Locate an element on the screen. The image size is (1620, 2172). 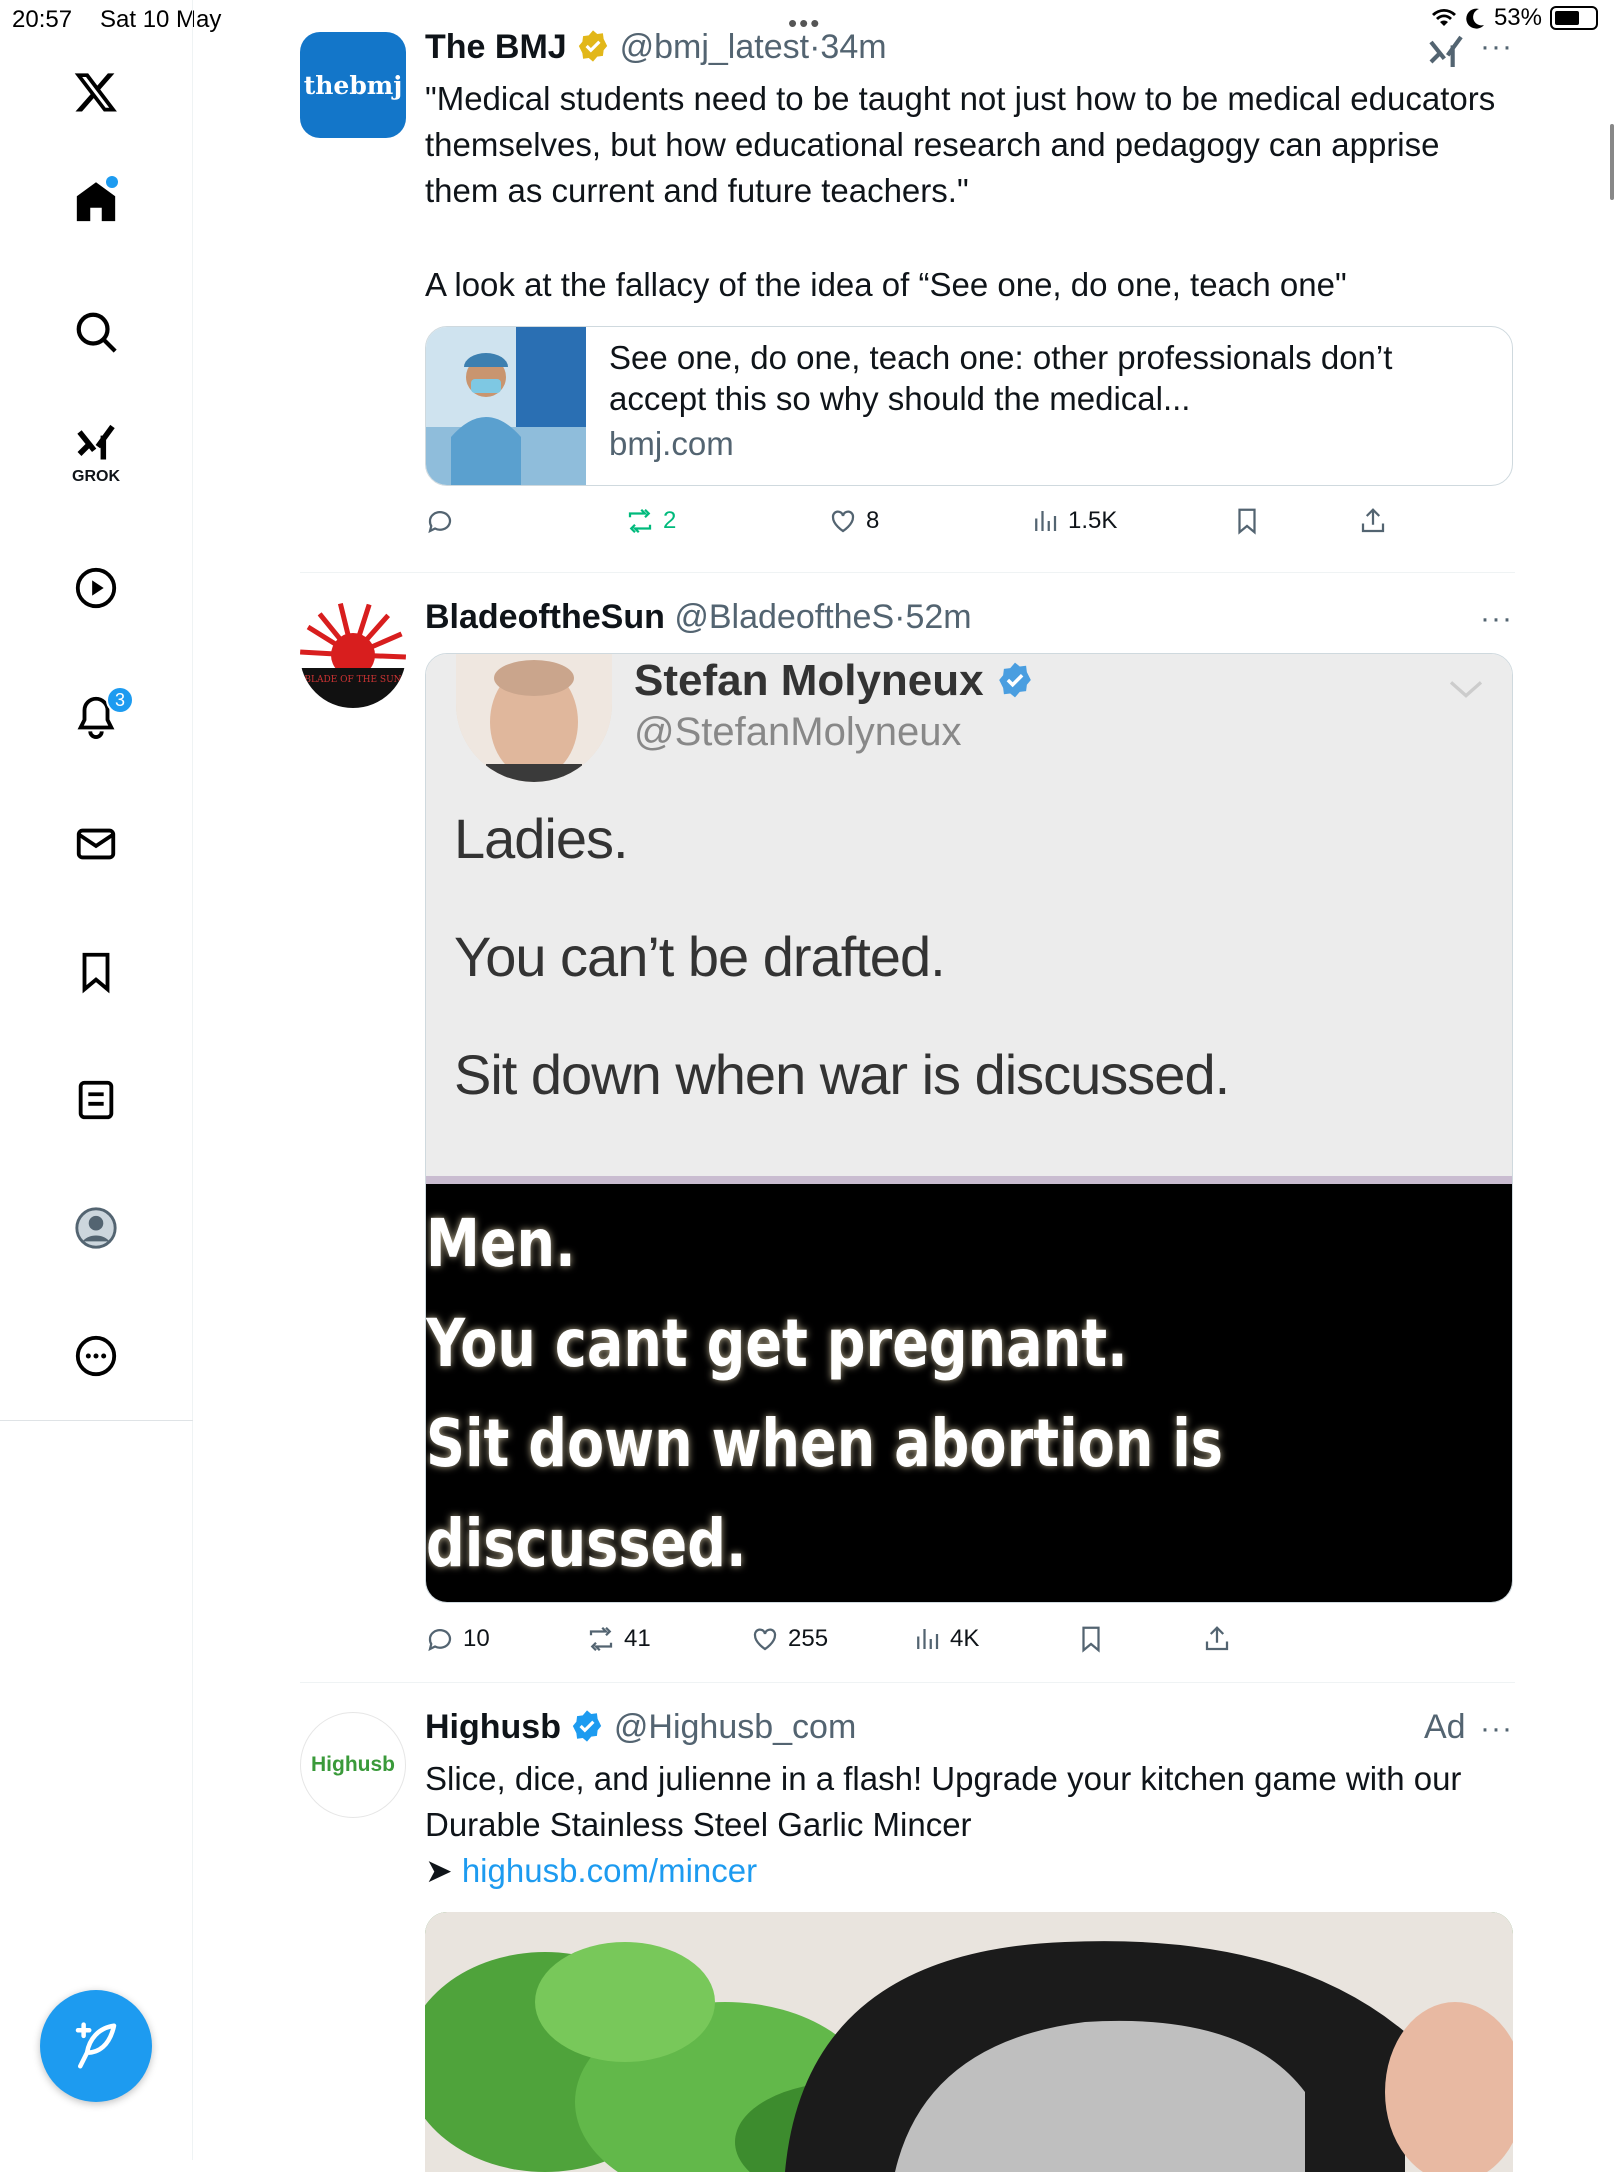
bookmark-icon is located at coordinates (1247, 521).